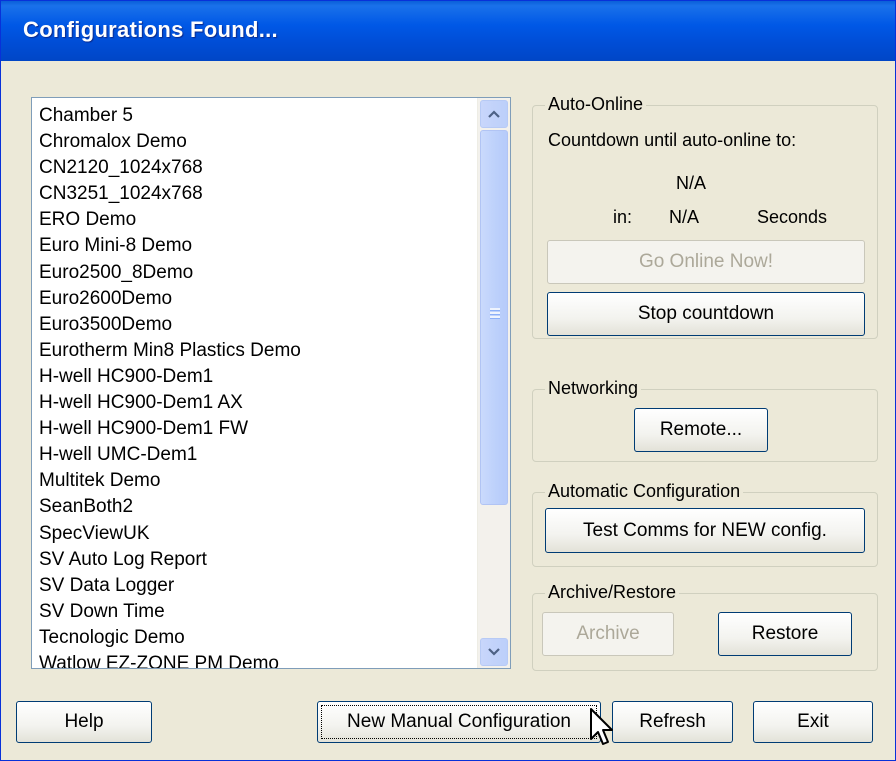 Image resolution: width=896 pixels, height=761 pixels. I want to click on exit-button: Exit, so click(813, 722).